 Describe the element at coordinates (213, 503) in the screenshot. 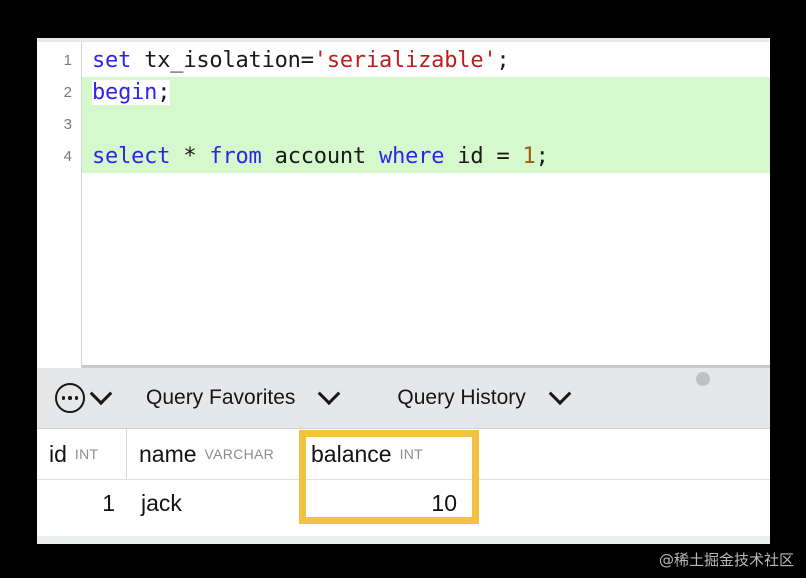

I see `cell-name: jack` at that location.